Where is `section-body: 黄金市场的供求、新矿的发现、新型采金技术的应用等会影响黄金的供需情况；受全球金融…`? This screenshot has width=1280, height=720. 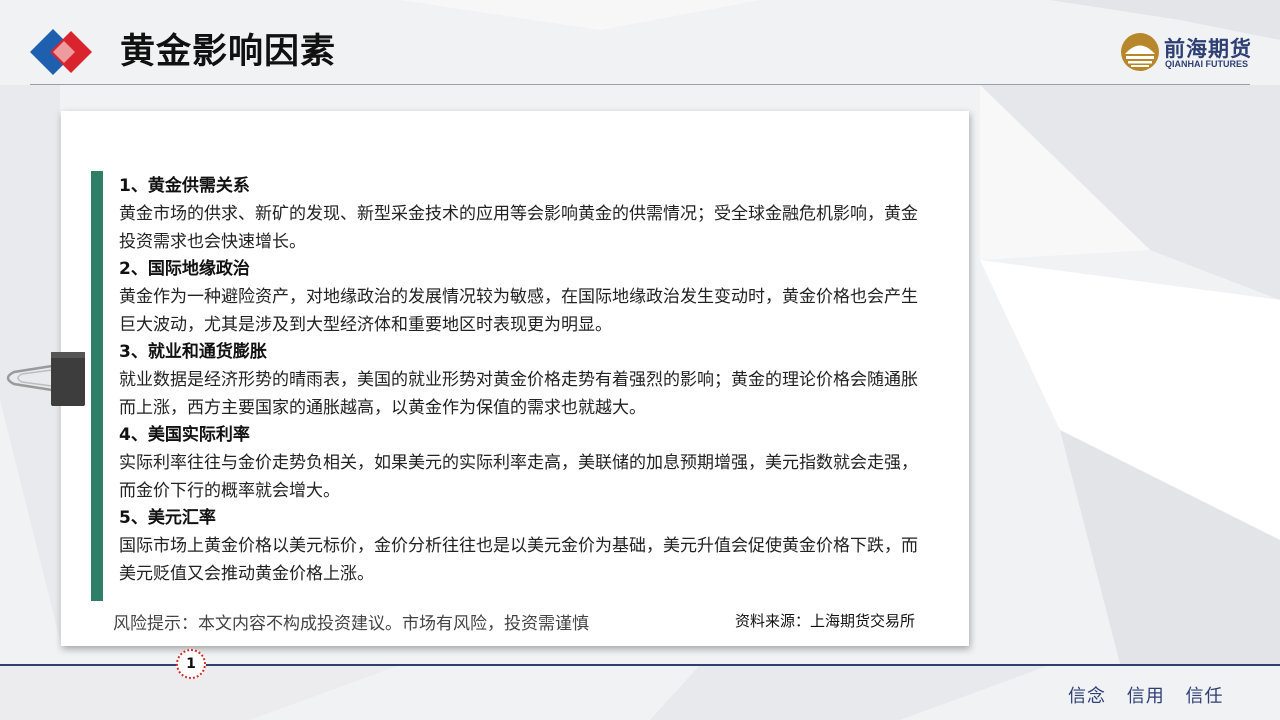
section-body: 黄金市场的供求、新矿的发现、新型采金技术的应用等会影响黄金的供需情况；受全球金融… is located at coordinates (518, 228).